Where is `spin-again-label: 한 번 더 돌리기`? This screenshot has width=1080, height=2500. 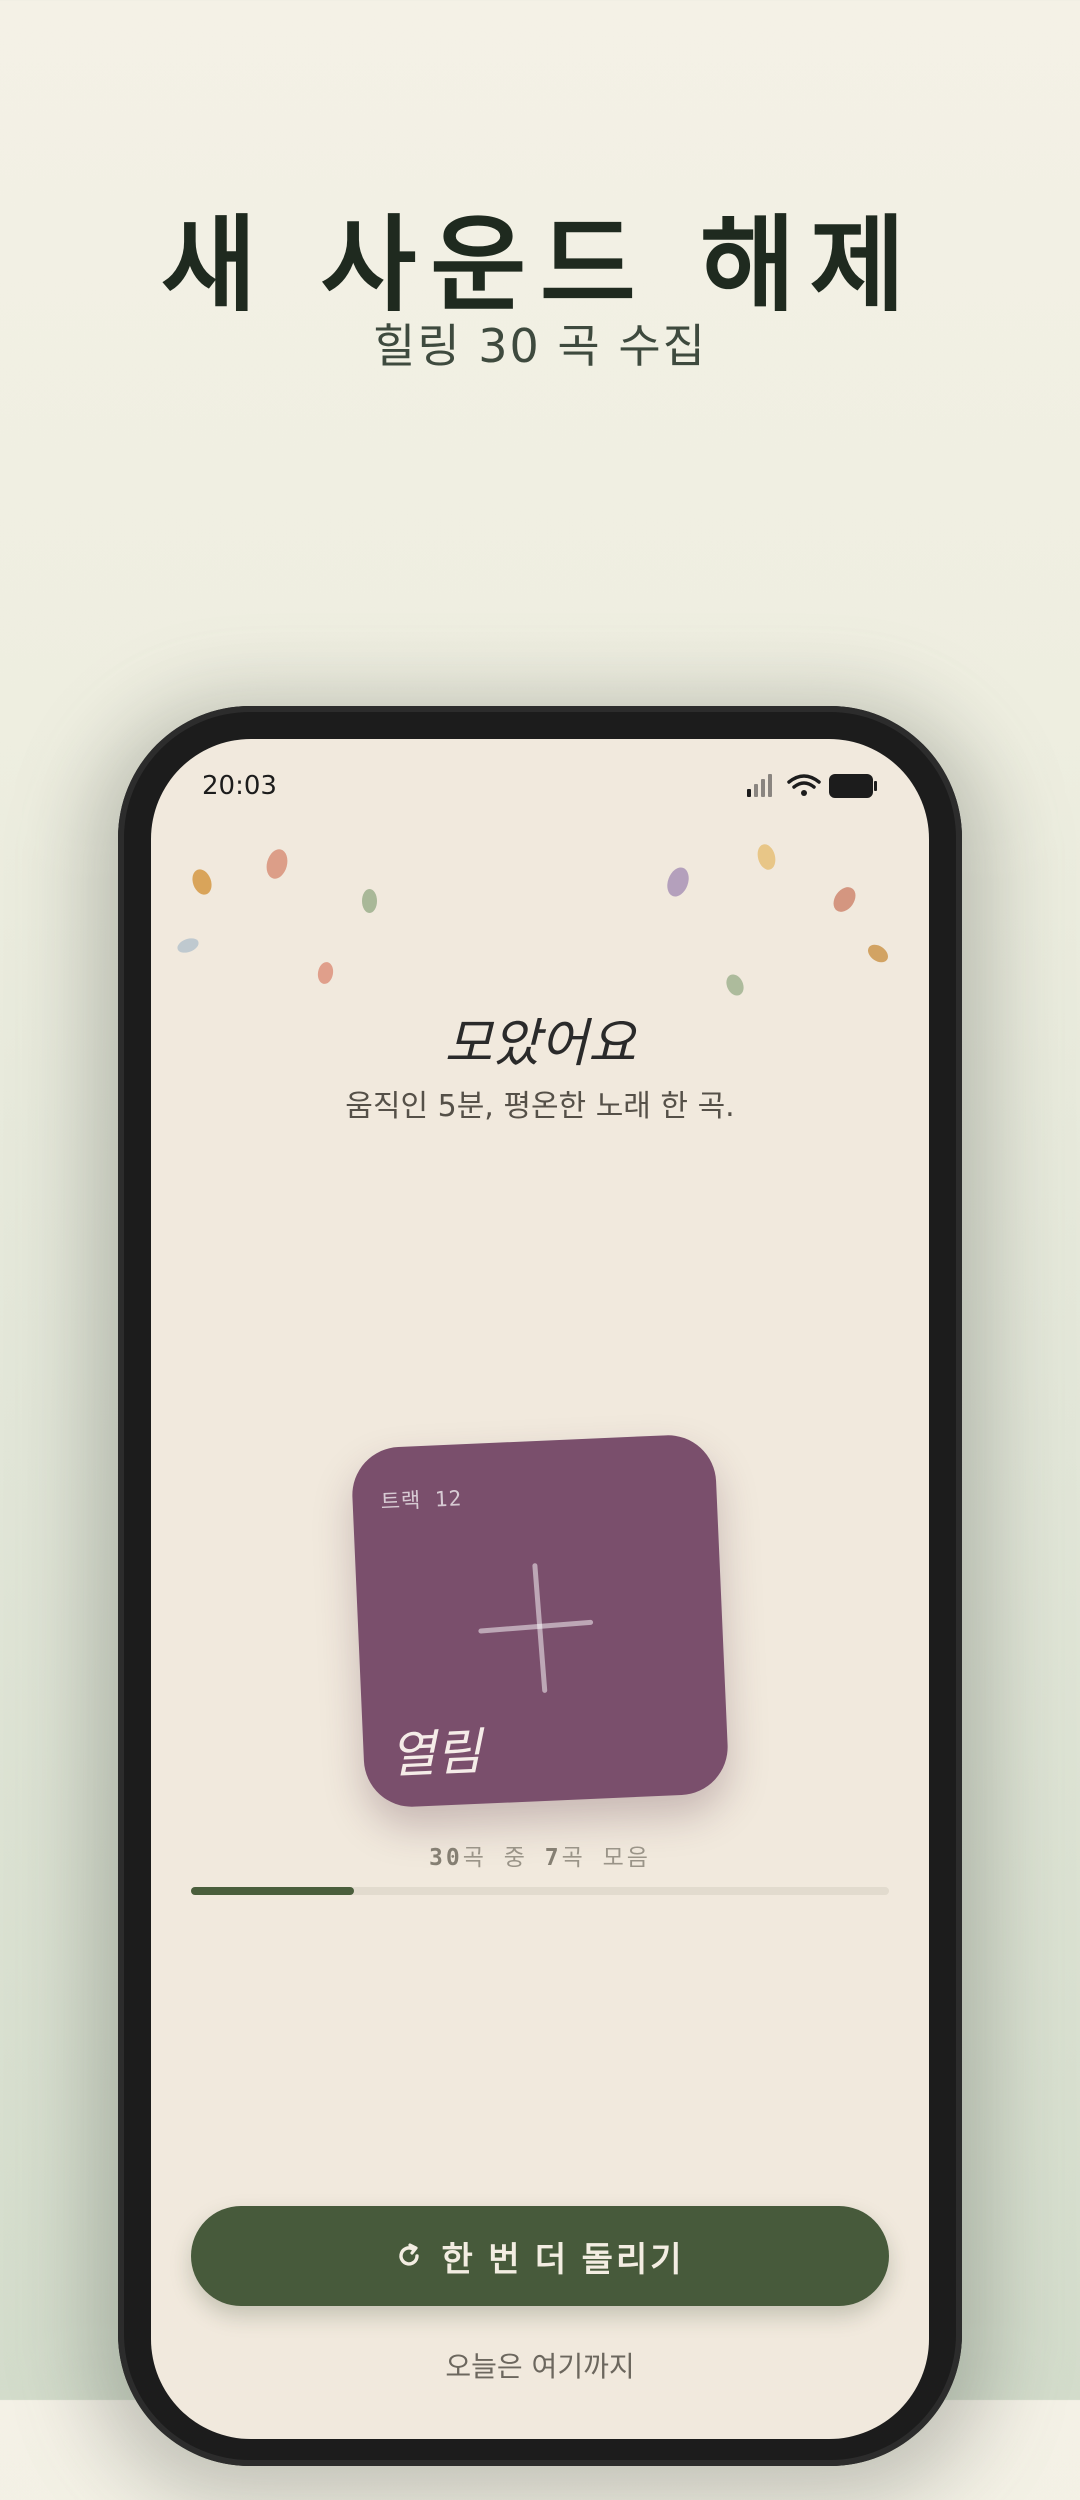
spin-again-label: 한 번 더 돌리기 is located at coordinates (563, 2259).